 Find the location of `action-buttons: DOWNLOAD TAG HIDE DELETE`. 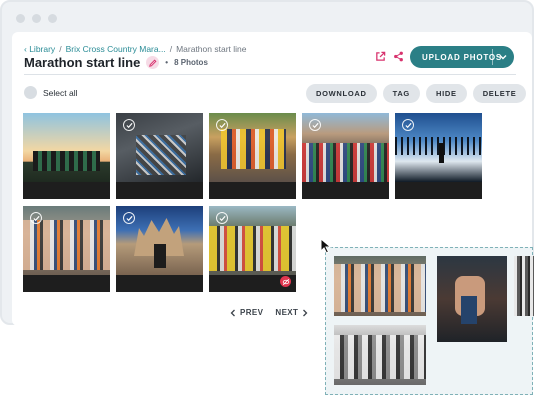

action-buttons: DOWNLOAD TAG HIDE DELETE is located at coordinates (416, 93).